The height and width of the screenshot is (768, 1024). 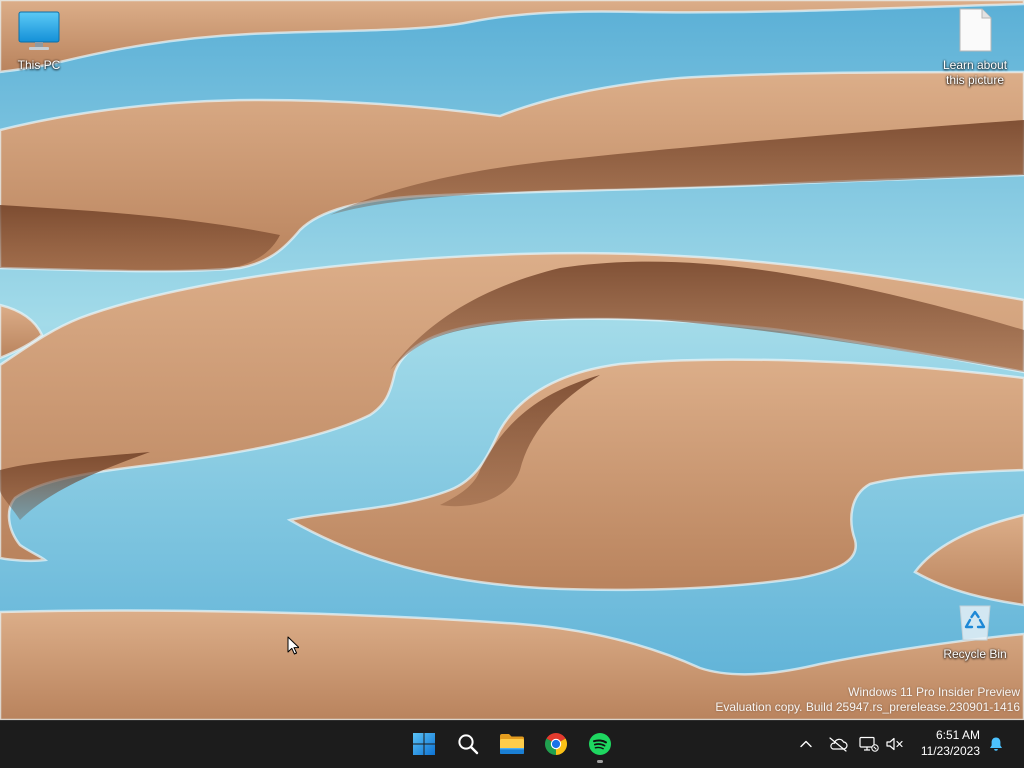 I want to click on windows-start-icon, so click(x=424, y=744).